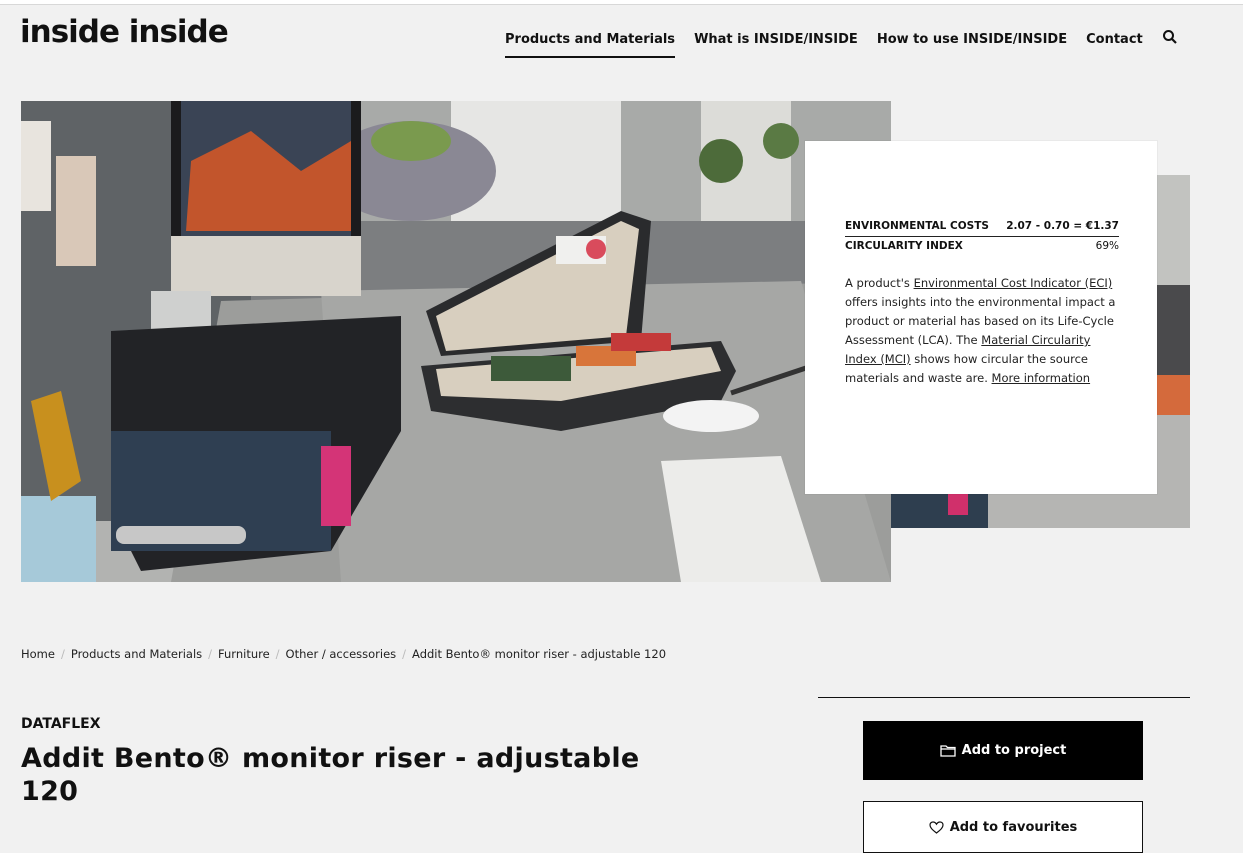 This screenshot has width=1243, height=853. Describe the element at coordinates (1013, 827) in the screenshot. I see `add-to-favourites-label: Add to favourites` at that location.